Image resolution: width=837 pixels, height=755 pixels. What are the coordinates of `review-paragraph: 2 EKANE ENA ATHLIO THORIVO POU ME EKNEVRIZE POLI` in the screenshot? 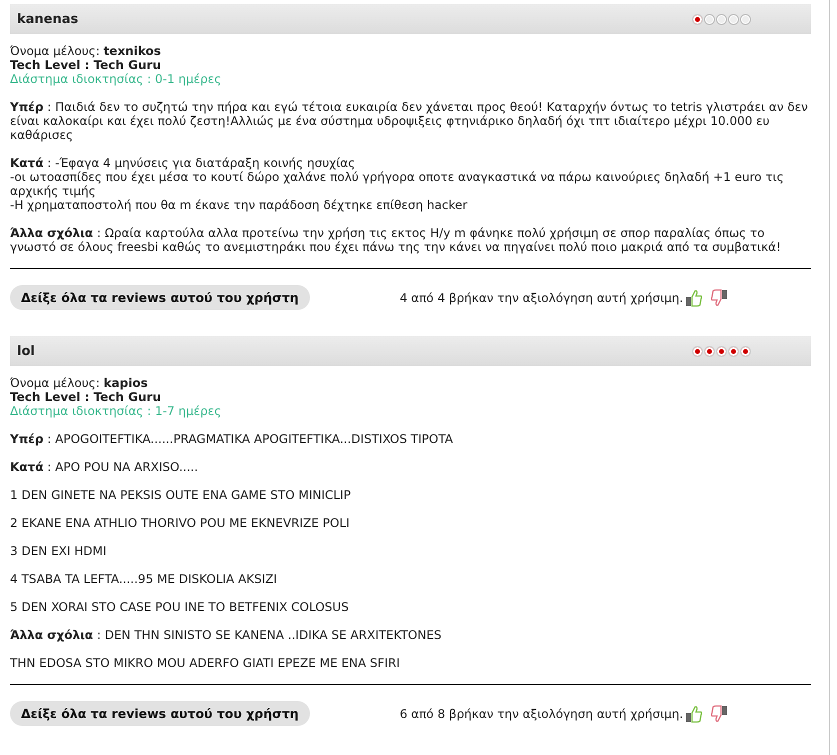 It's located at (180, 523).